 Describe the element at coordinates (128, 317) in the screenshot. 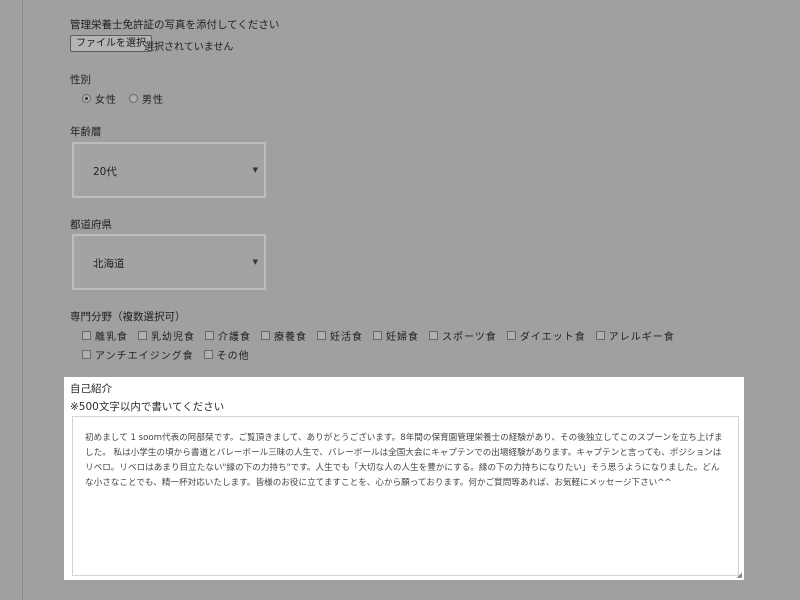

I see `specialty-label: 専門分野（複数選択可）` at that location.